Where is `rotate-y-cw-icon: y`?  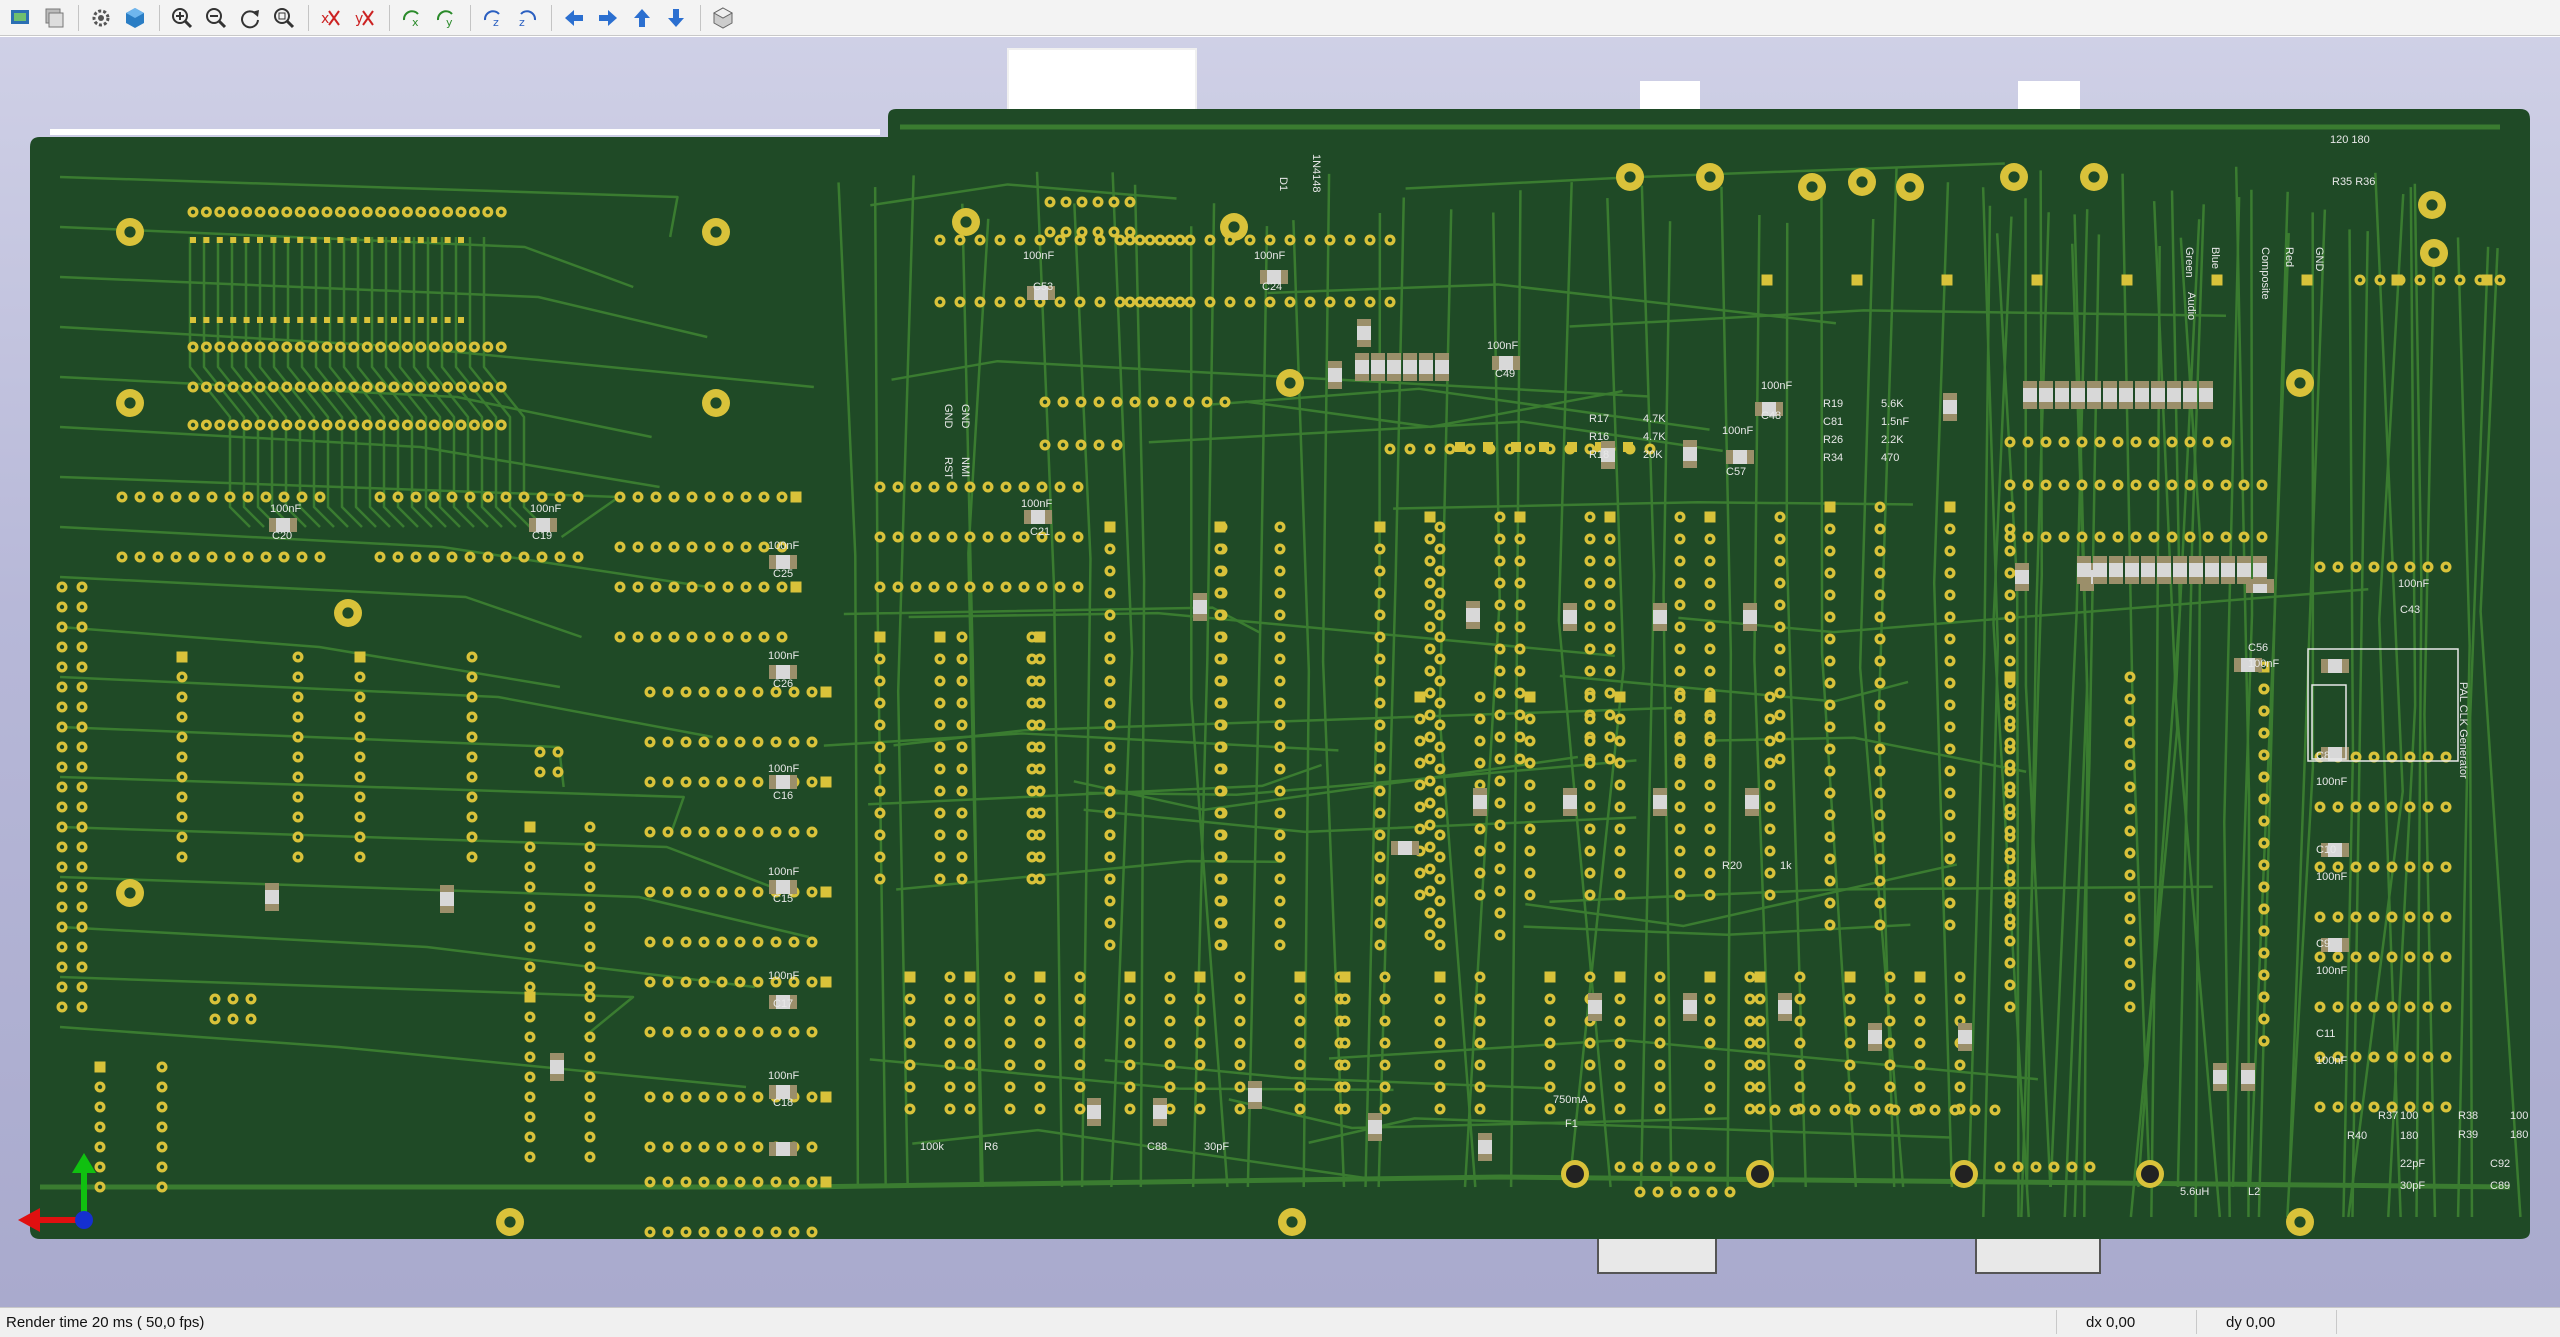 rotate-y-cw-icon: y is located at coordinates (446, 18).